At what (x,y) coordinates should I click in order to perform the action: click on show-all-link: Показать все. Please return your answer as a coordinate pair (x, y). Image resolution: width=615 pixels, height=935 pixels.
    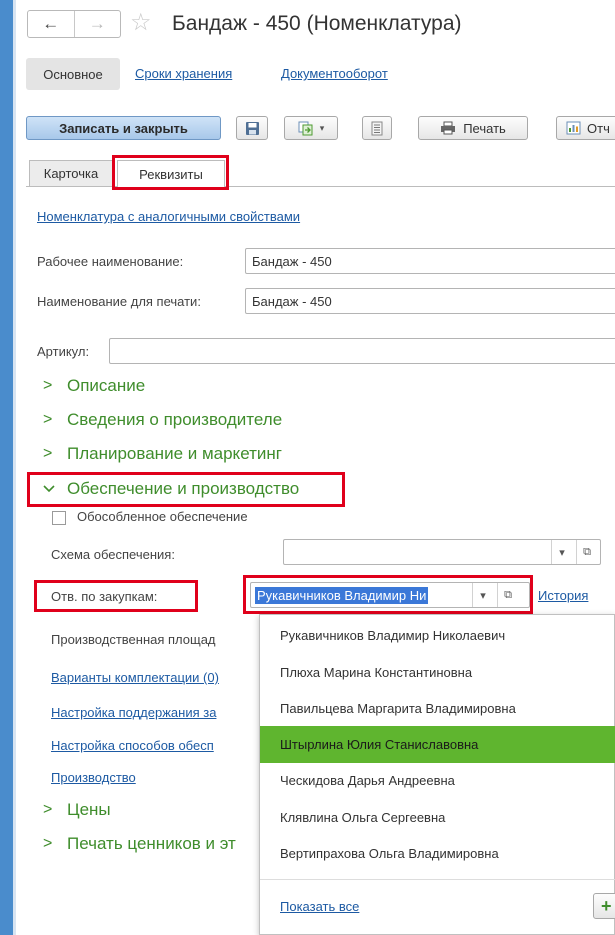
    Looking at the image, I should click on (319, 906).